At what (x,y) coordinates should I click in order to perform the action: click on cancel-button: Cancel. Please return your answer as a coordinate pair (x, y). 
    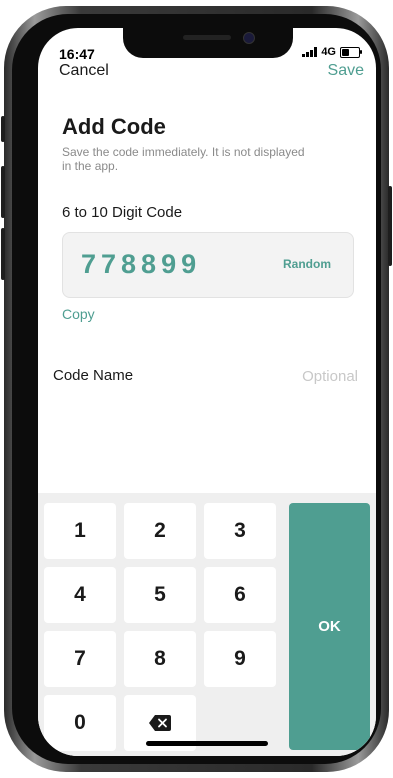
    Looking at the image, I should click on (84, 71).